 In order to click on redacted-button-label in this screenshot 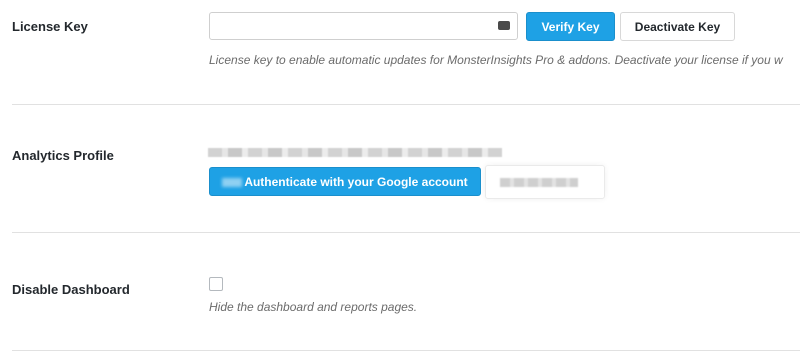, I will do `click(539, 182)`.